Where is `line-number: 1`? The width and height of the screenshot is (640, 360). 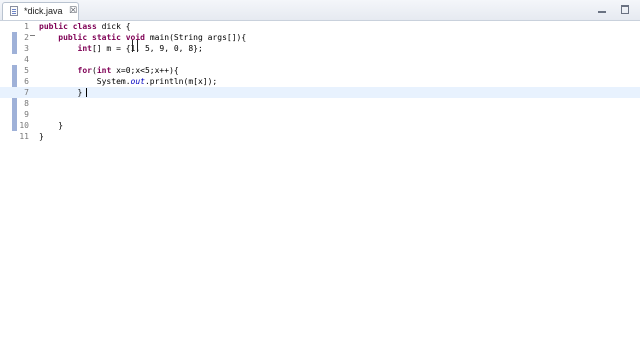 line-number: 1 is located at coordinates (26, 26).